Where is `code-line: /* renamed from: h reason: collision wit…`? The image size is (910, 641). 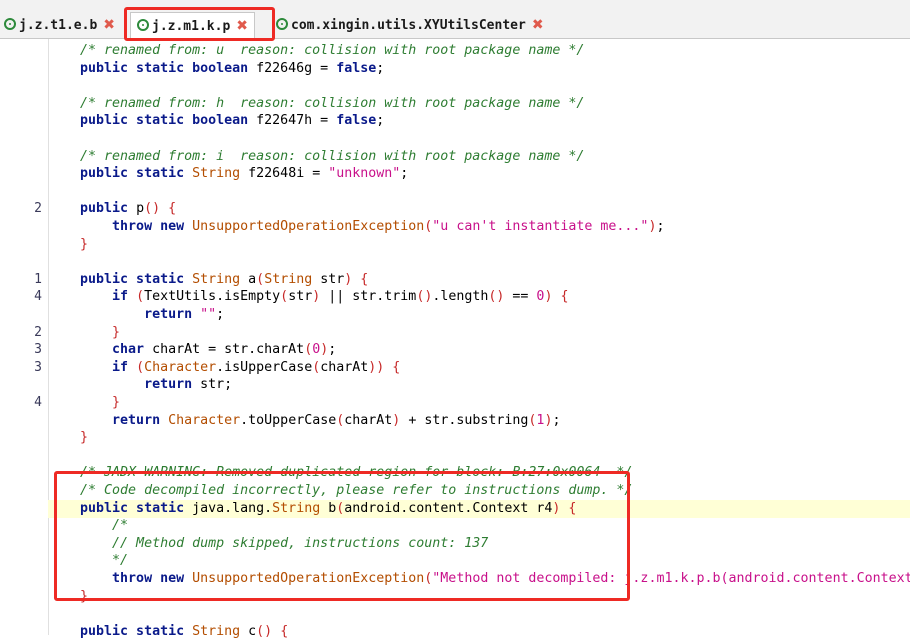
code-line: /* renamed from: h reason: collision wit… is located at coordinates (479, 104).